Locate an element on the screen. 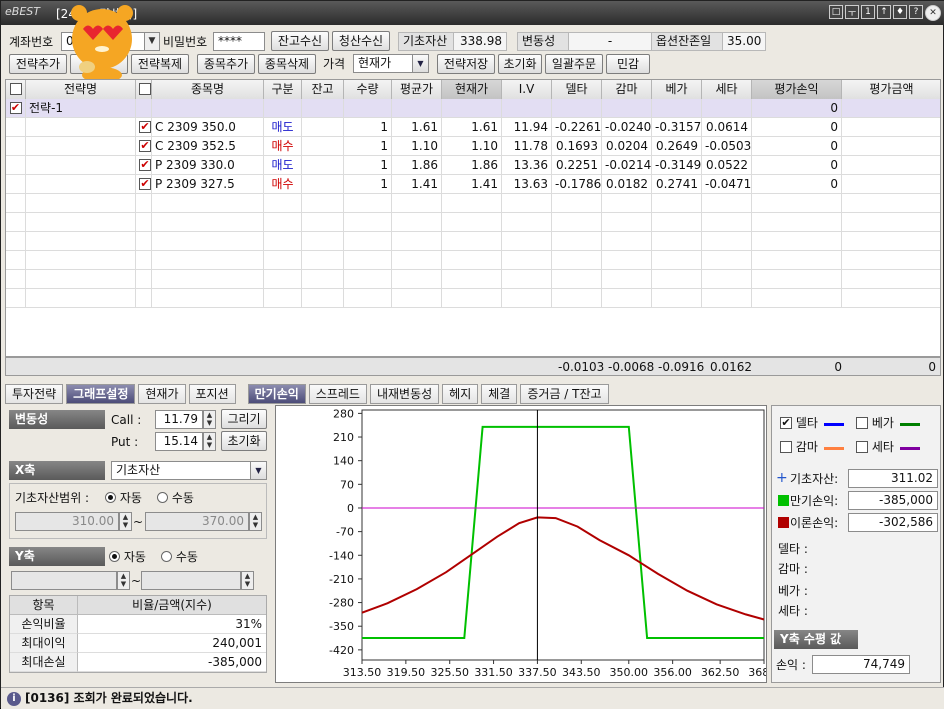  strategy-row: ✔ 전략-1 0 is located at coordinates (473, 108).